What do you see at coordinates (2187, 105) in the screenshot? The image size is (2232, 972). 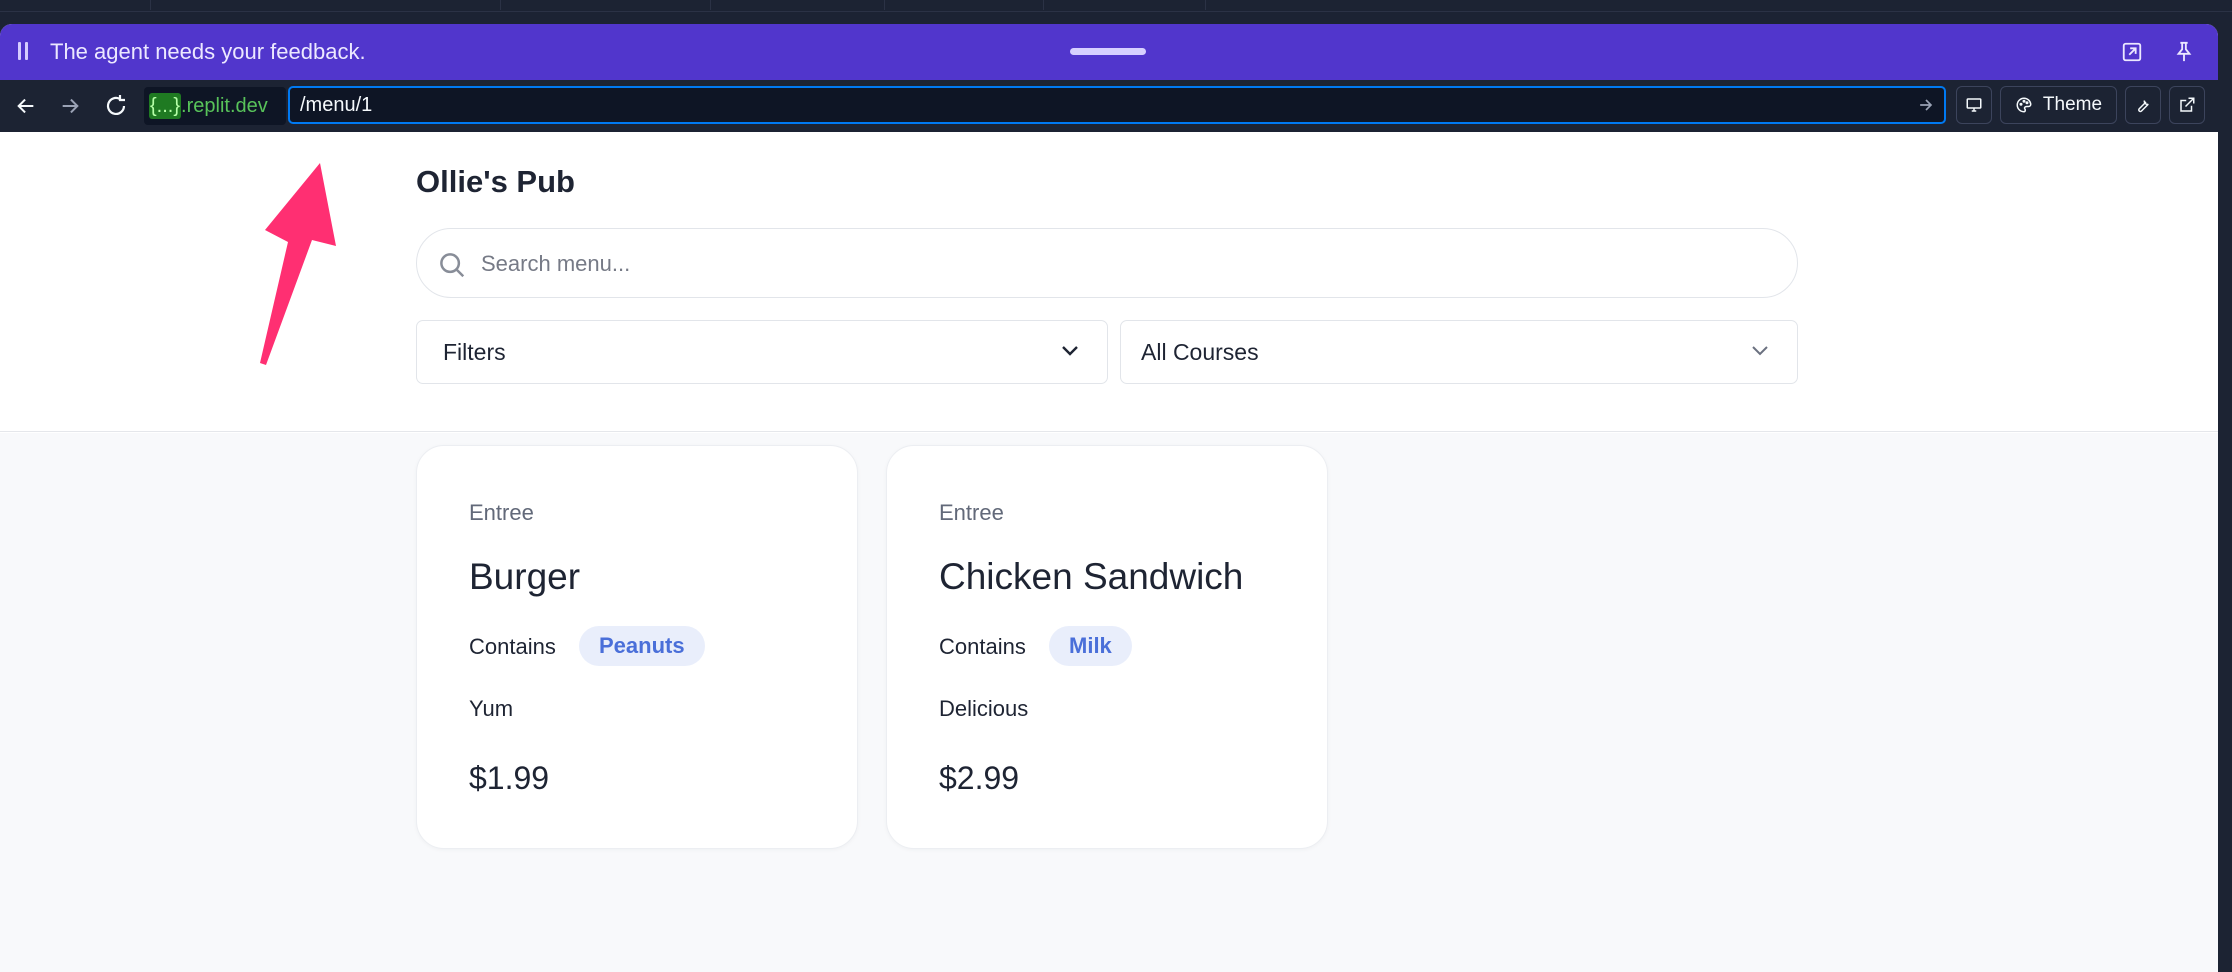 I see `external-link-icon` at bounding box center [2187, 105].